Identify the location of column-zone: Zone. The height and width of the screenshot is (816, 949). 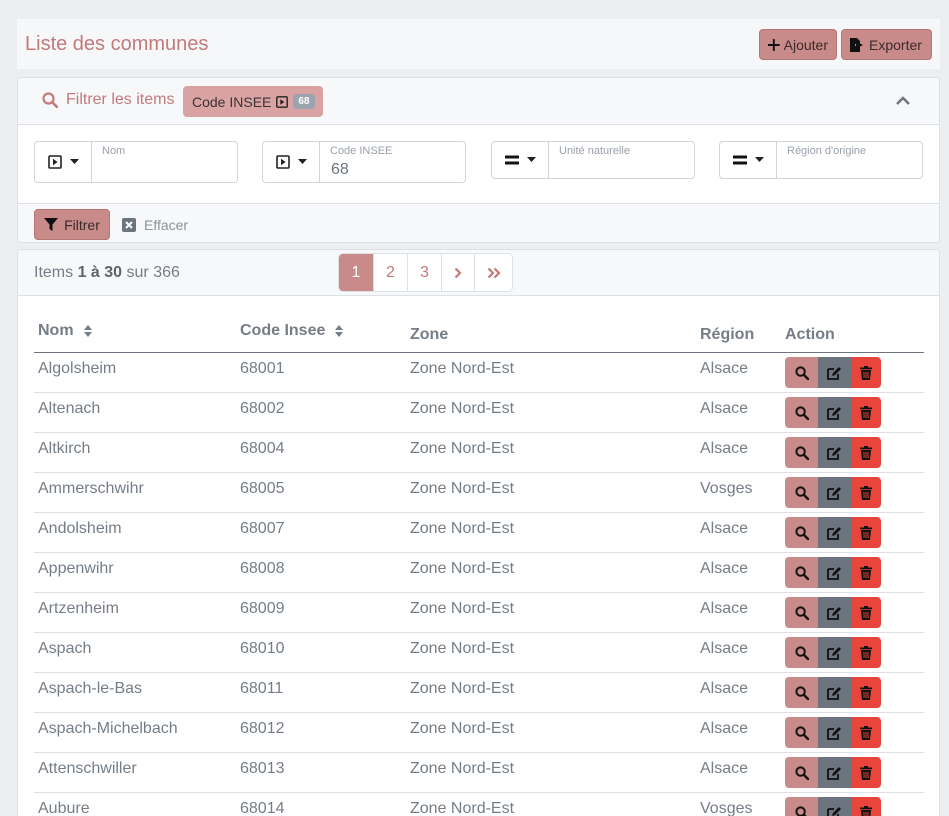
(429, 334).